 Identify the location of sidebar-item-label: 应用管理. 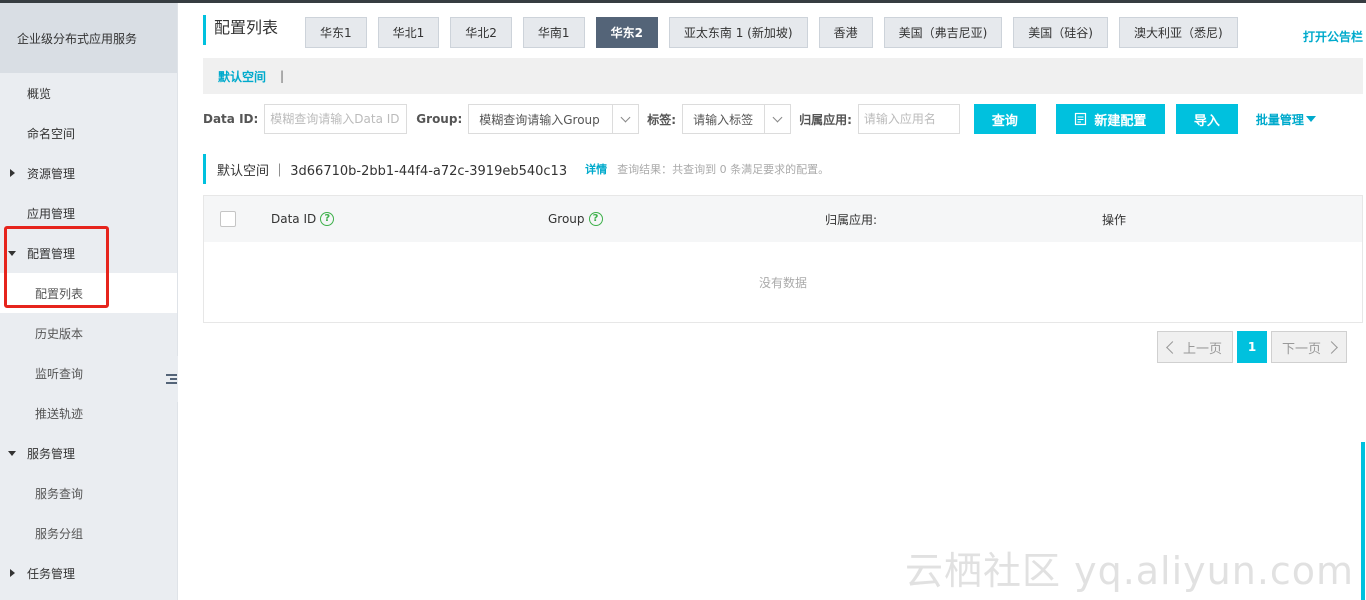
(51, 213).